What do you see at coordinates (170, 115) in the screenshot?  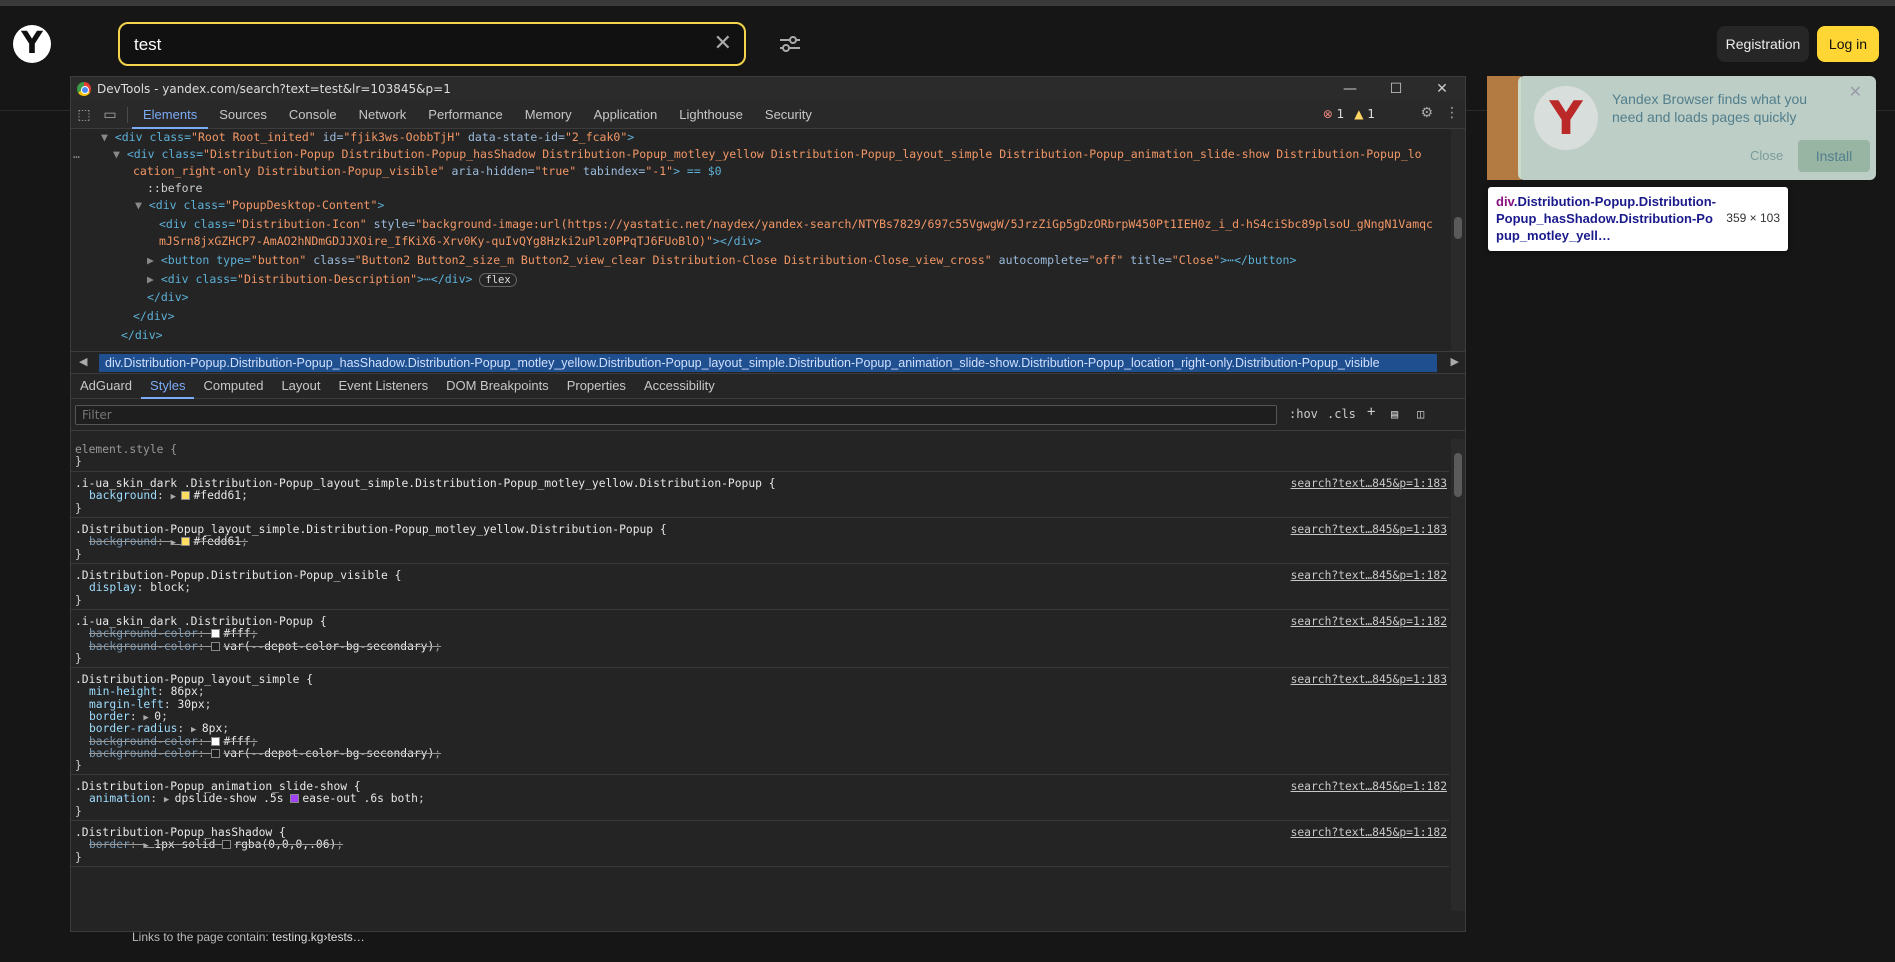 I see `tab-elements: Elements` at bounding box center [170, 115].